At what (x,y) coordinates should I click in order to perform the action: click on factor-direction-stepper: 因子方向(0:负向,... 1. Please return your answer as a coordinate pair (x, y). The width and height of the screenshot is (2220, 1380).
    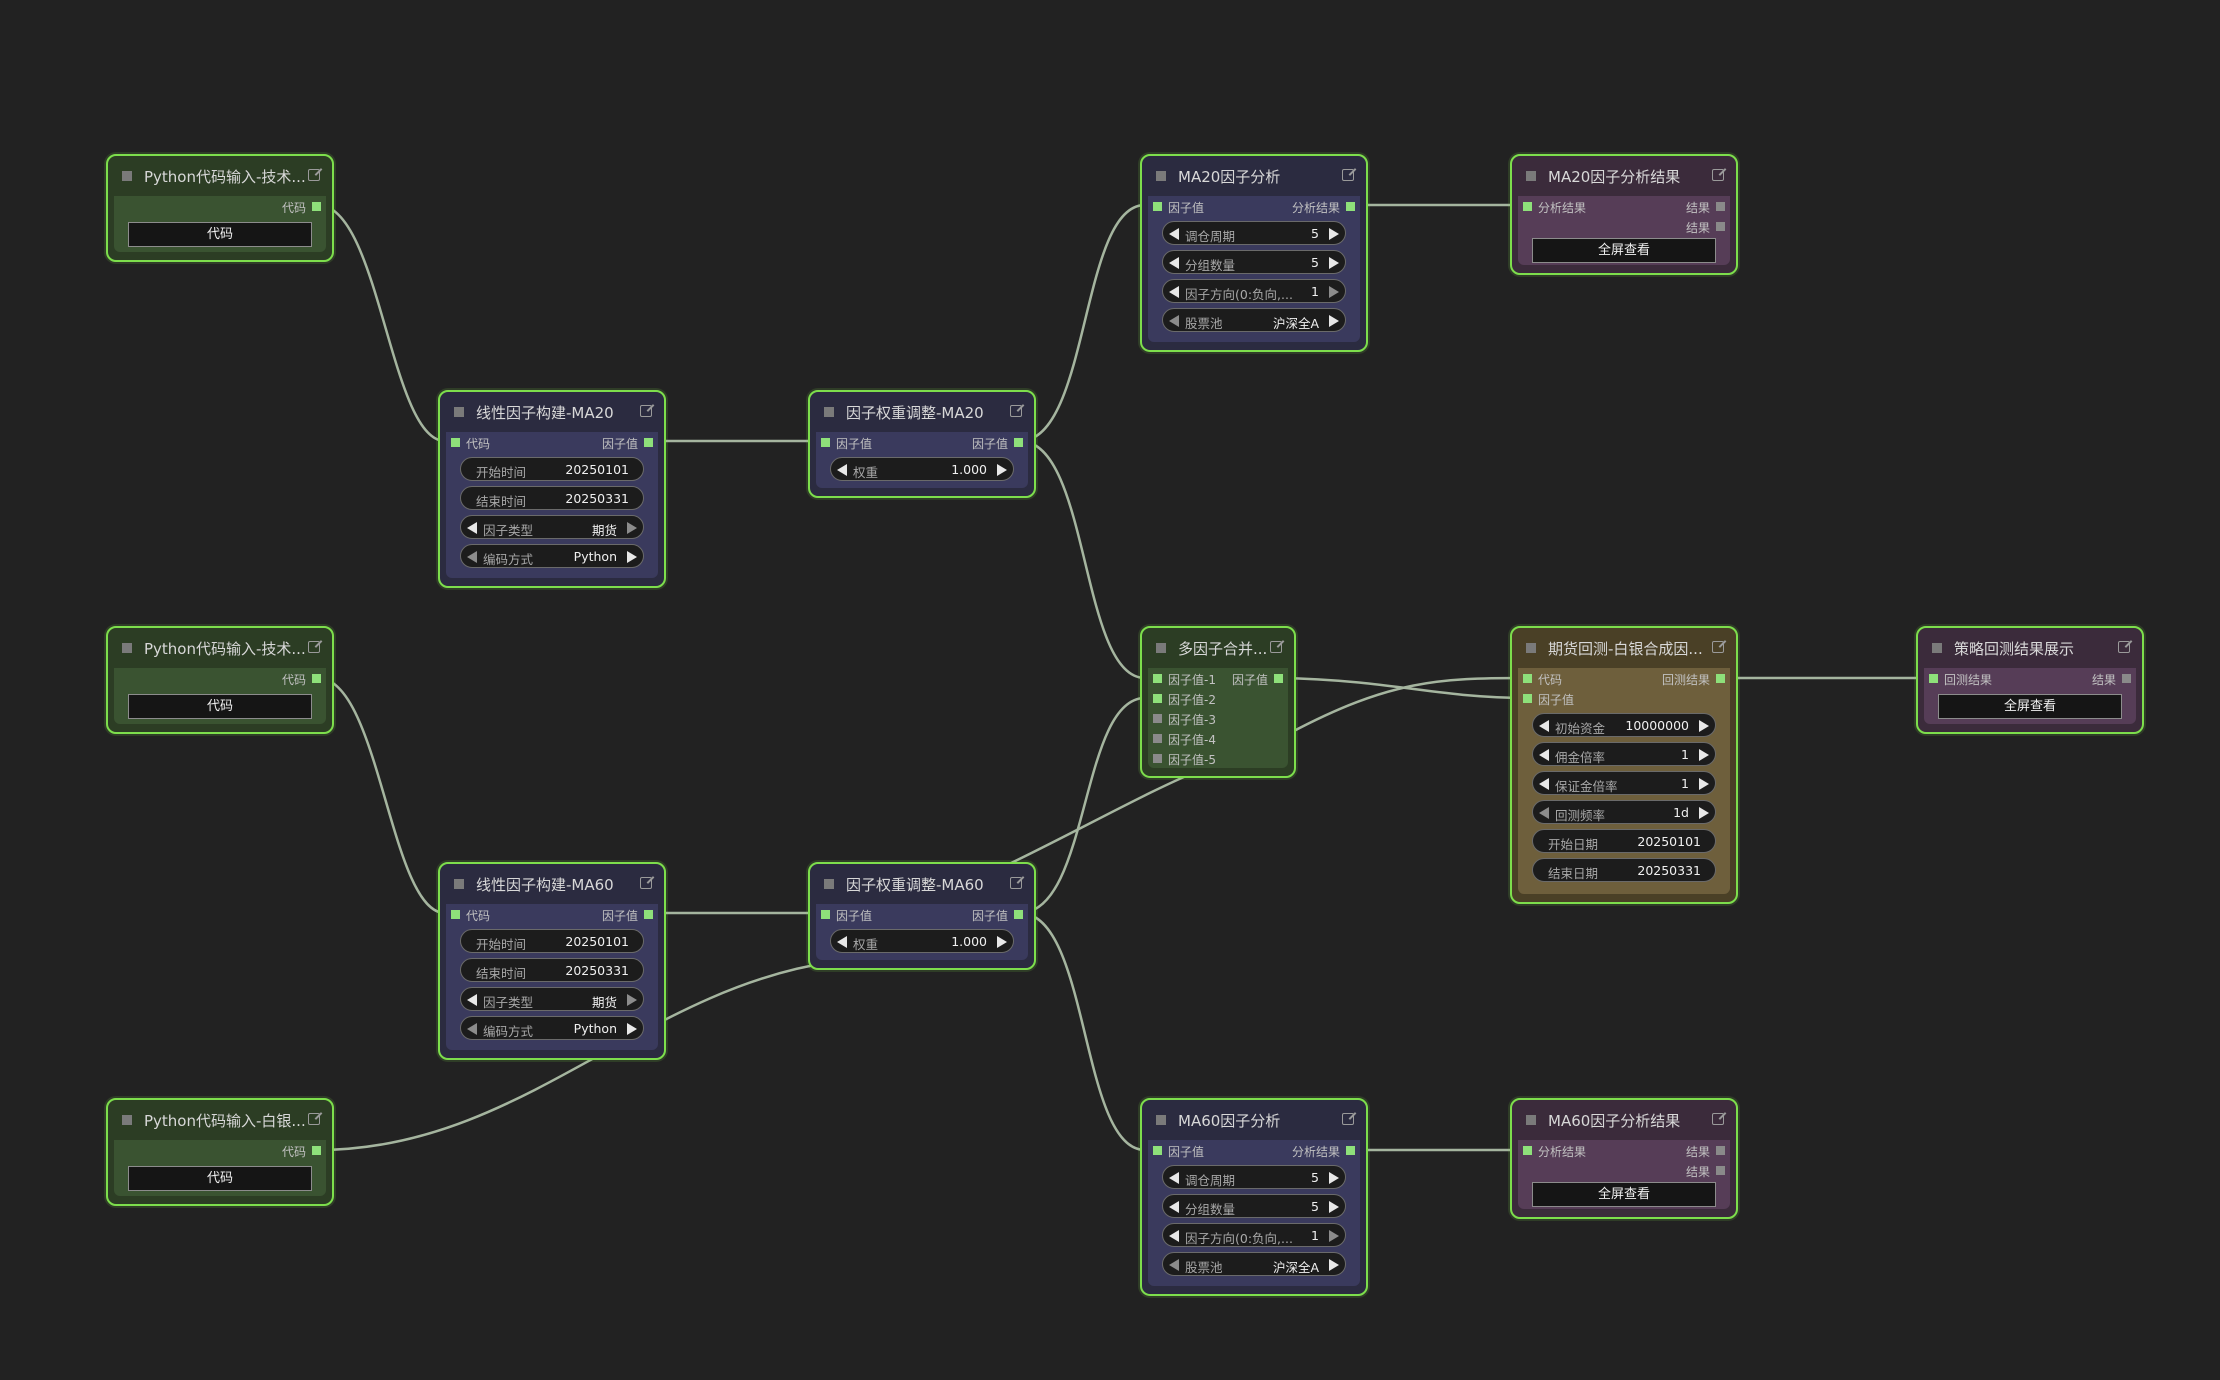
    Looking at the image, I should click on (1254, 1235).